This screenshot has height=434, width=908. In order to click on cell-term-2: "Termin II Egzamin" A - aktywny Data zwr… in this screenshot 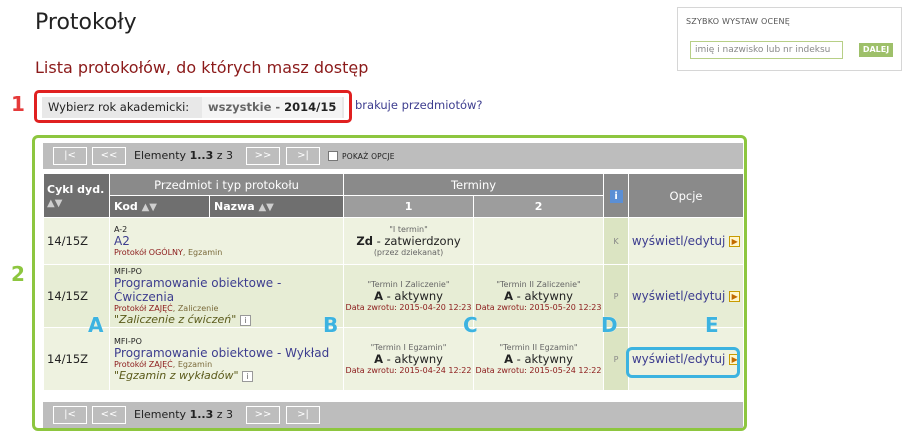, I will do `click(539, 359)`.